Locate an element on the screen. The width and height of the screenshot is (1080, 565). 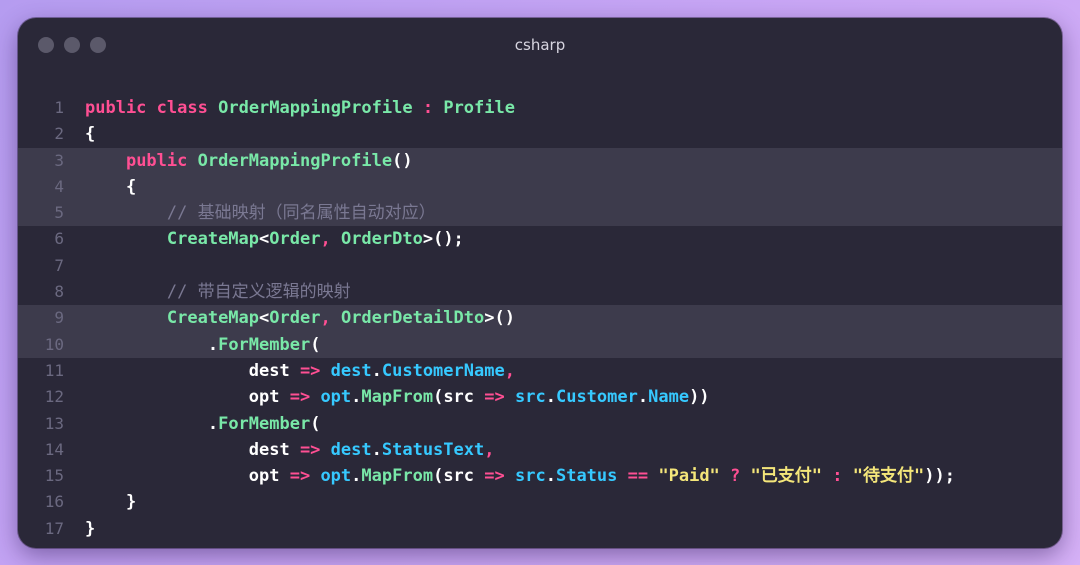
line-number: 10 is located at coordinates (54, 344).